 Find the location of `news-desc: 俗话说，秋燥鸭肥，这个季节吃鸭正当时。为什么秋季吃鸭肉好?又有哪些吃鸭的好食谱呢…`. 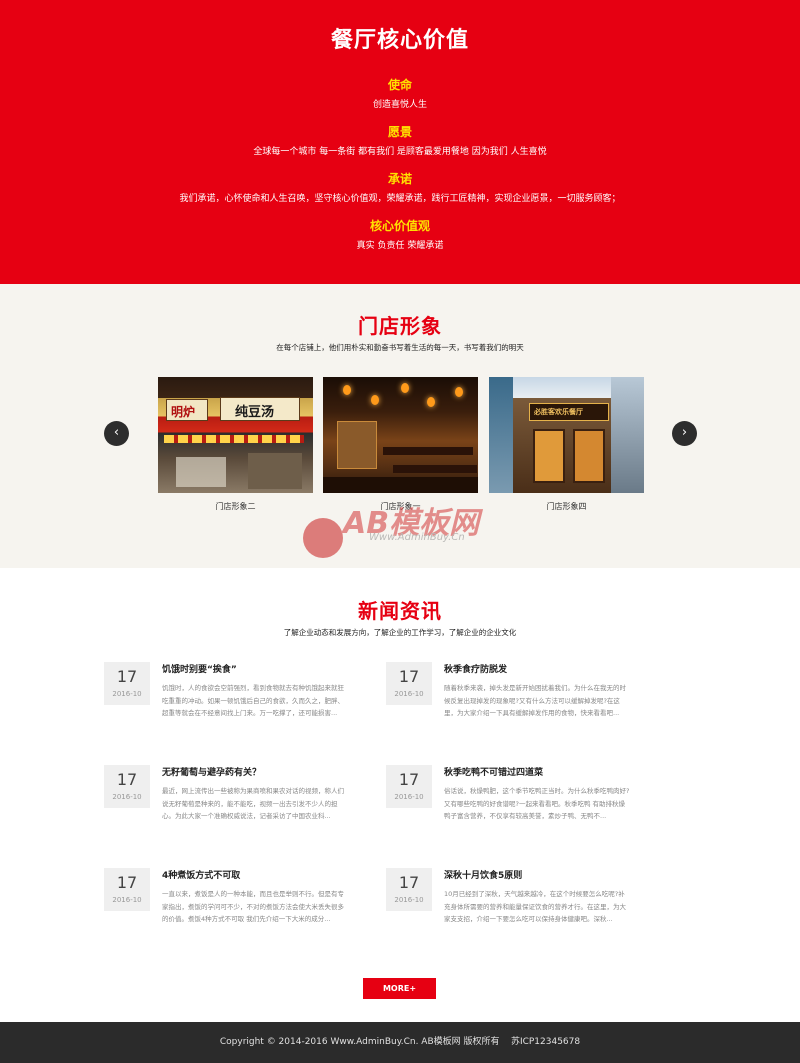

news-desc: 俗话说，秋燥鸭肥，这个季节吃鸭正当时。为什么秋季吃鸭肉好?又有哪些吃鸭的好食谱呢… is located at coordinates (537, 804).